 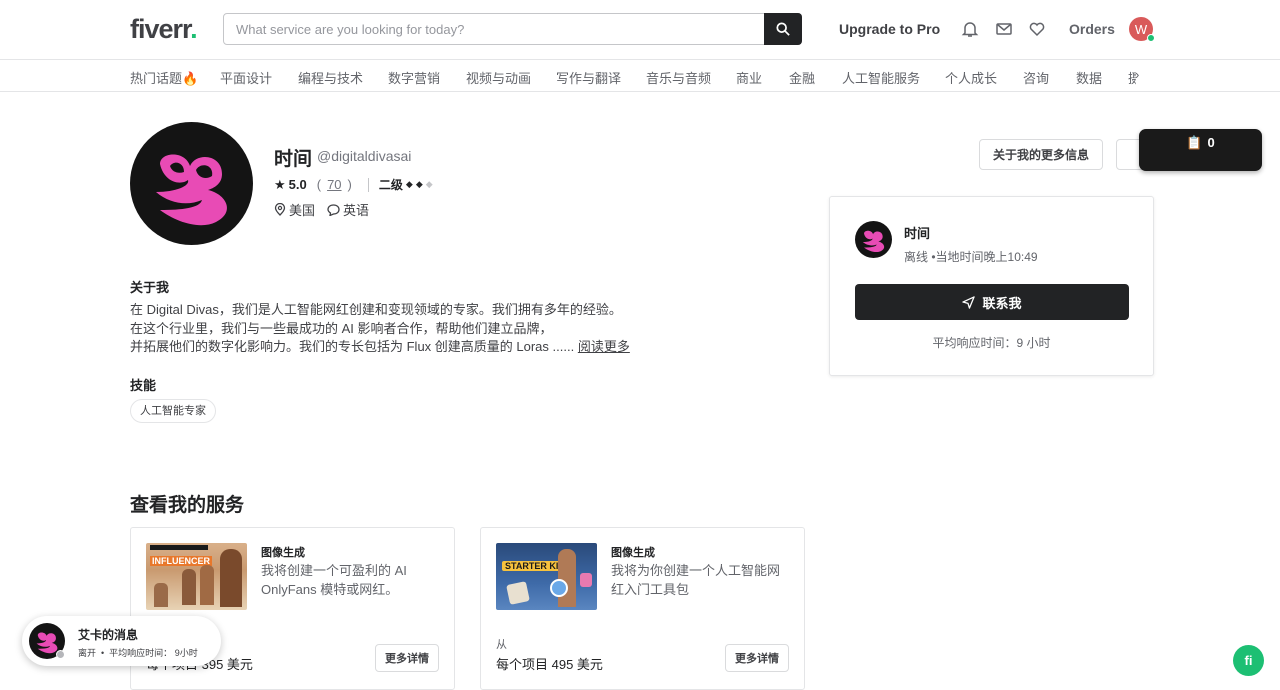 I want to click on gig-thumbnail: INFLUENCER, so click(x=196, y=576).